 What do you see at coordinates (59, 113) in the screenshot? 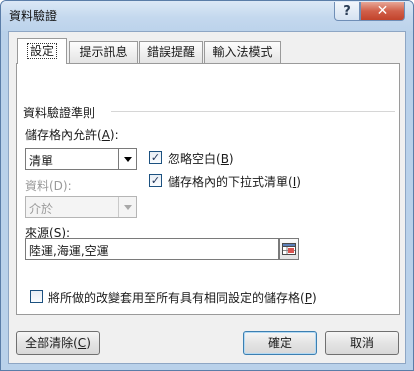
I see `criteria-group-label: 資料驗證準則` at bounding box center [59, 113].